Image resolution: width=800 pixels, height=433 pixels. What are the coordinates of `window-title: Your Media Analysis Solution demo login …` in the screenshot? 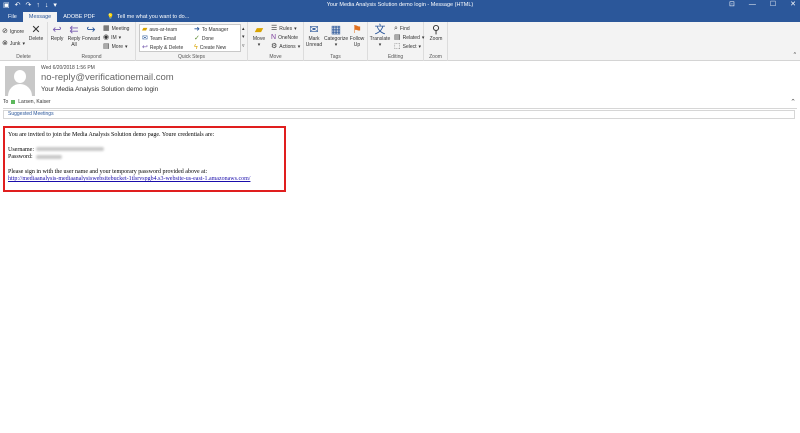 It's located at (400, 5).